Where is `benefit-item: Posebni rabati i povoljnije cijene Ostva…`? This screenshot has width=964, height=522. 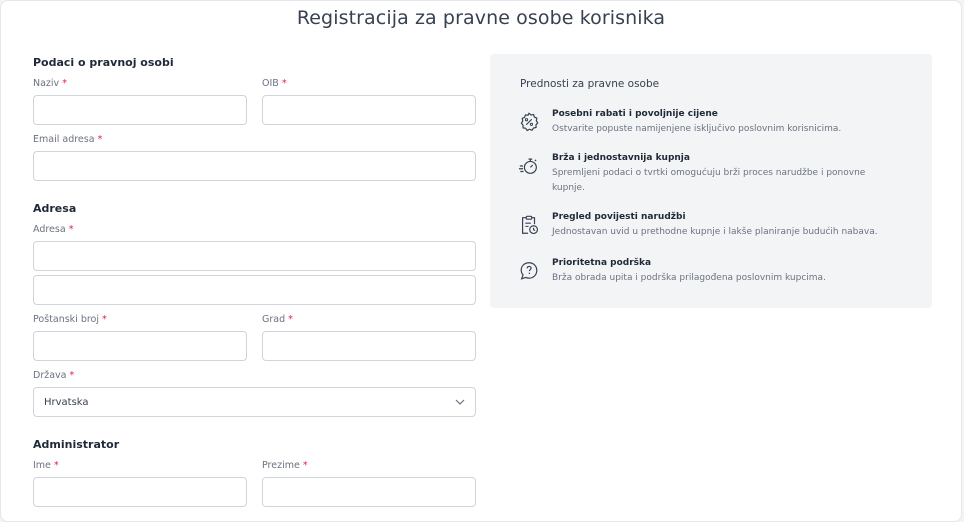
benefit-item: Posebni rabati i povoljnije cijene Ostva… is located at coordinates (718, 125).